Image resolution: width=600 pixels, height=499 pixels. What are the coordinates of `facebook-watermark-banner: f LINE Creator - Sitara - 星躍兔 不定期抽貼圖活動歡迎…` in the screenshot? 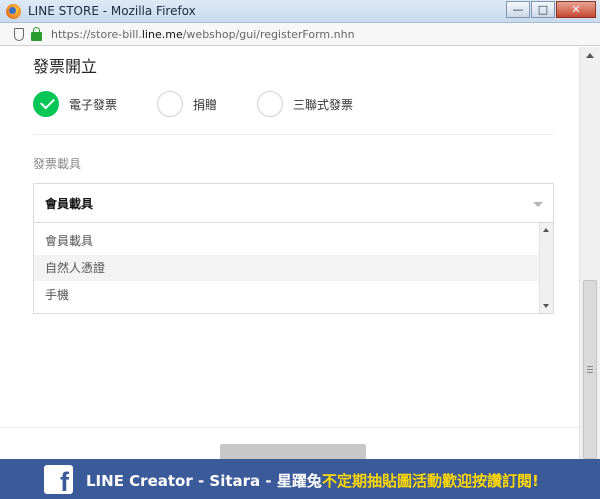 It's located at (300, 479).